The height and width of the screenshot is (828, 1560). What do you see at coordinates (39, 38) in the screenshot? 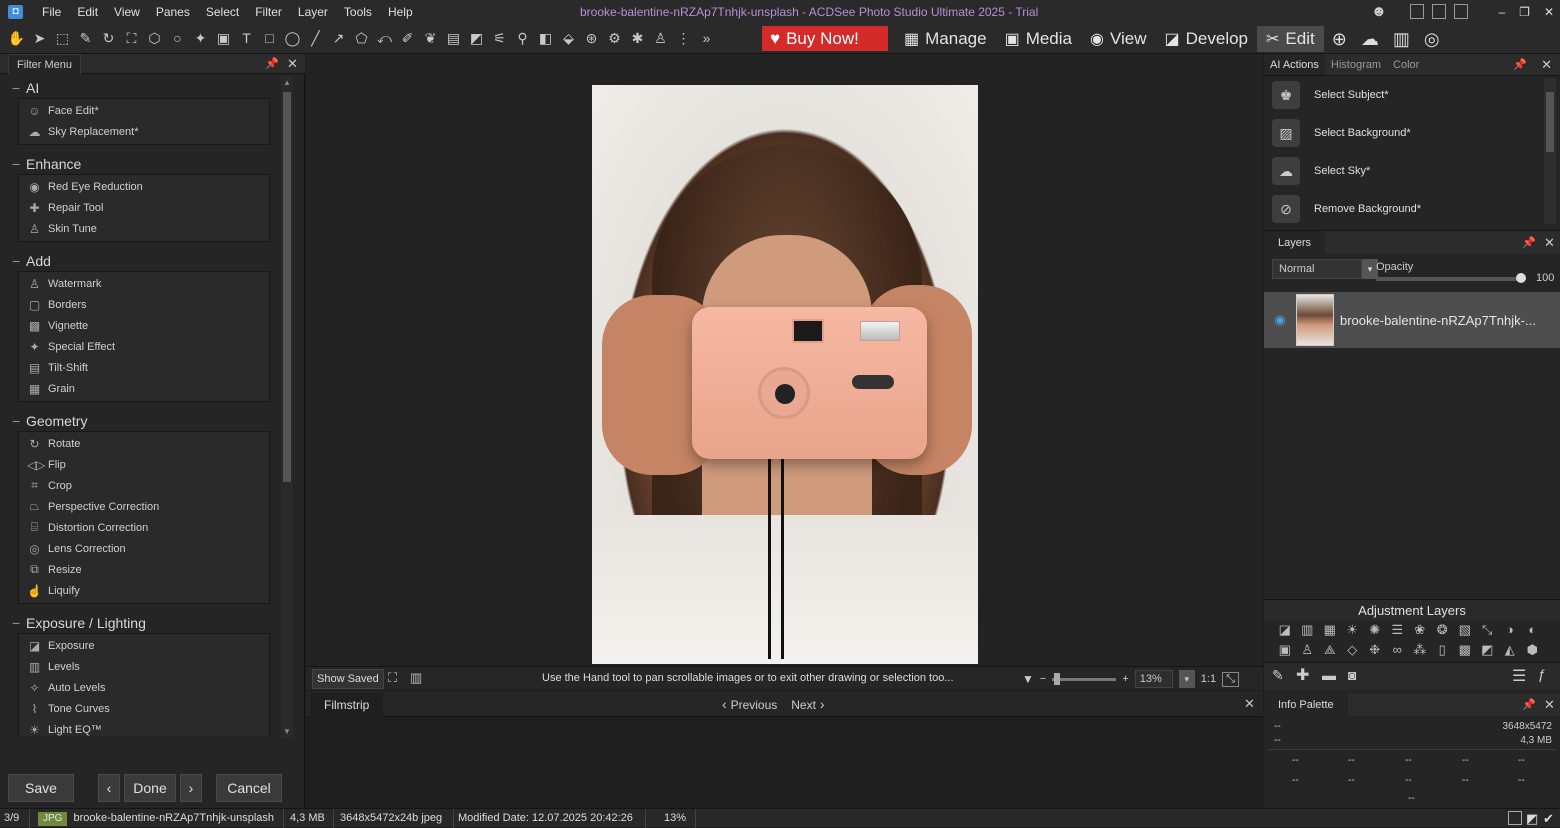
I see `pointer-tool-icon: ➤` at bounding box center [39, 38].